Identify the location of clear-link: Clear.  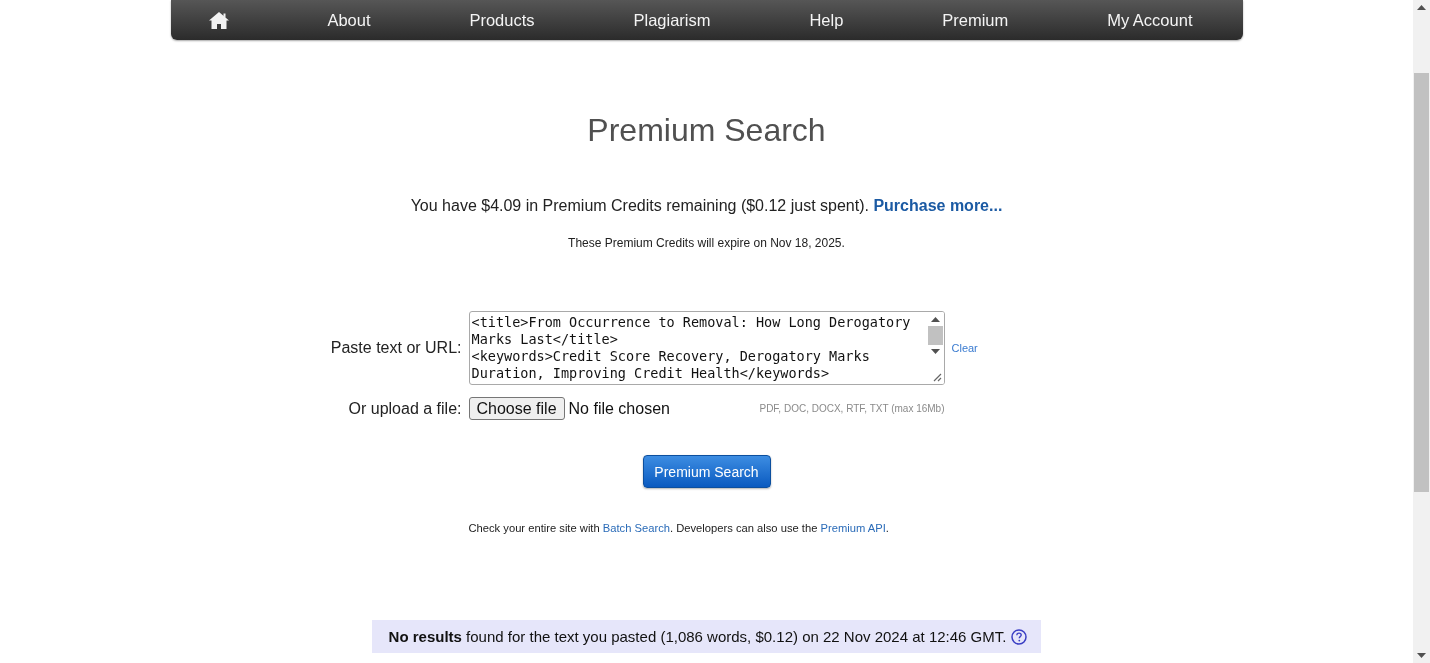
(964, 348).